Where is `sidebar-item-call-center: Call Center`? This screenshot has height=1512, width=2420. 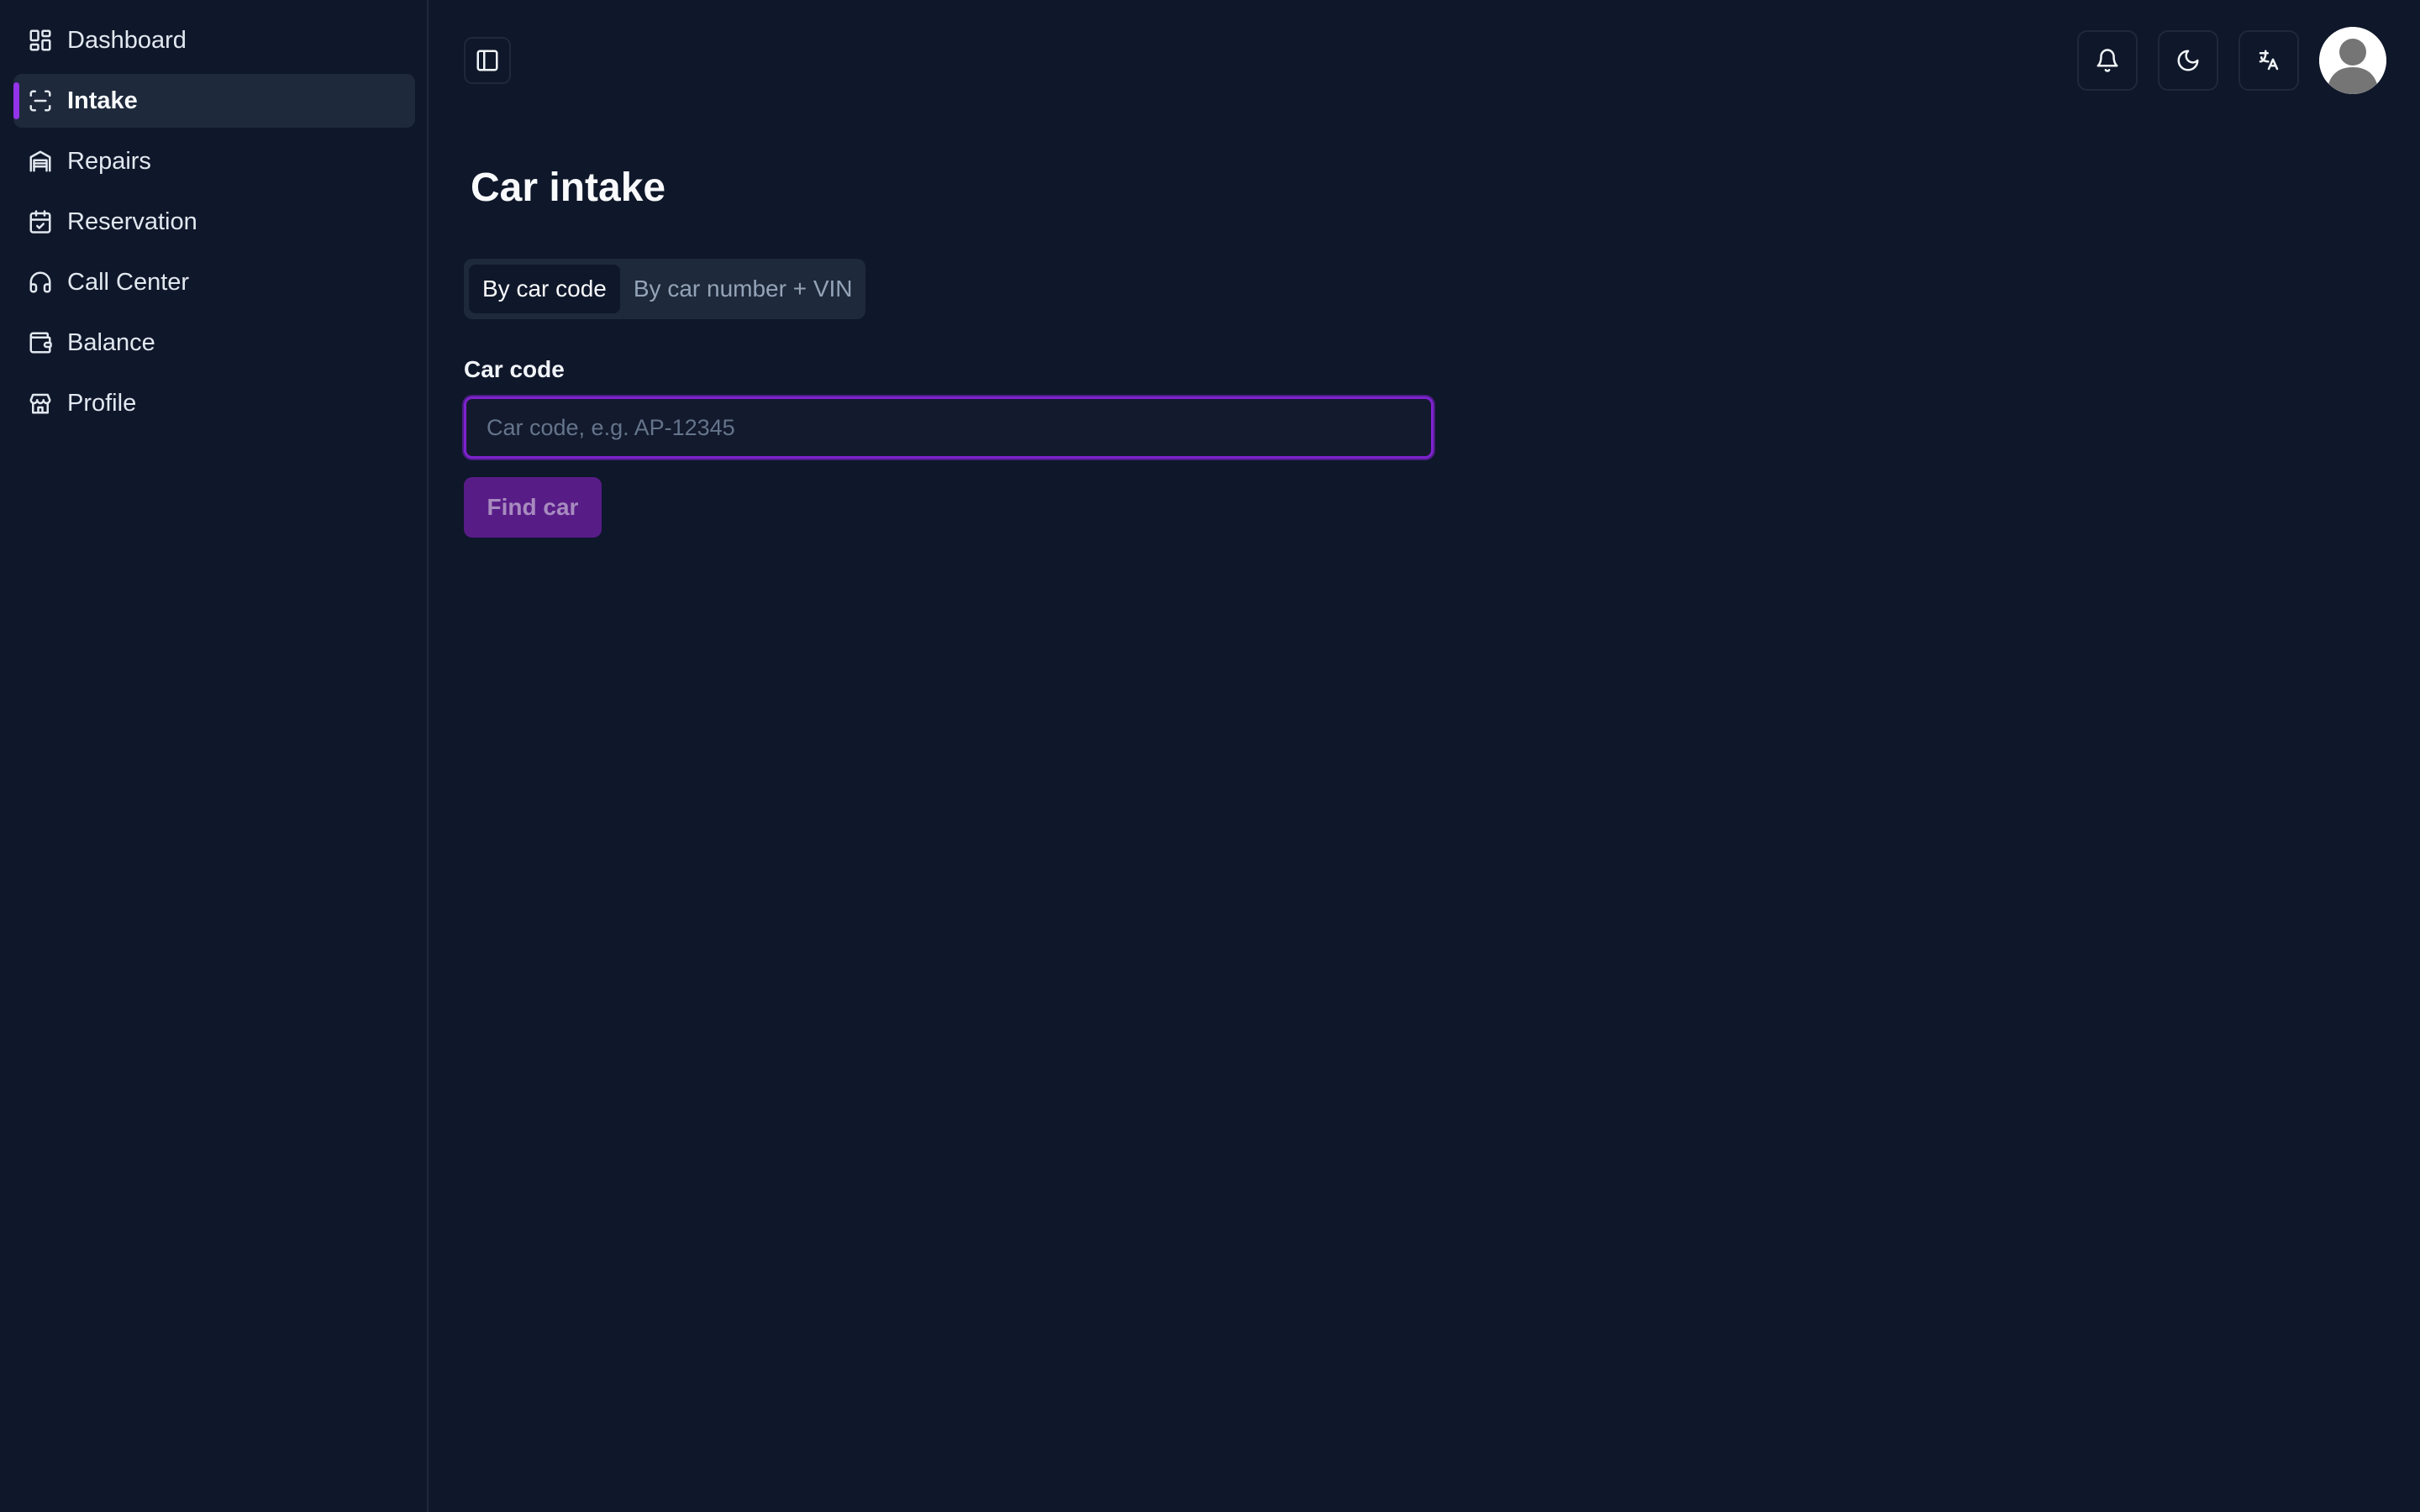 sidebar-item-call-center: Call Center is located at coordinates (214, 282).